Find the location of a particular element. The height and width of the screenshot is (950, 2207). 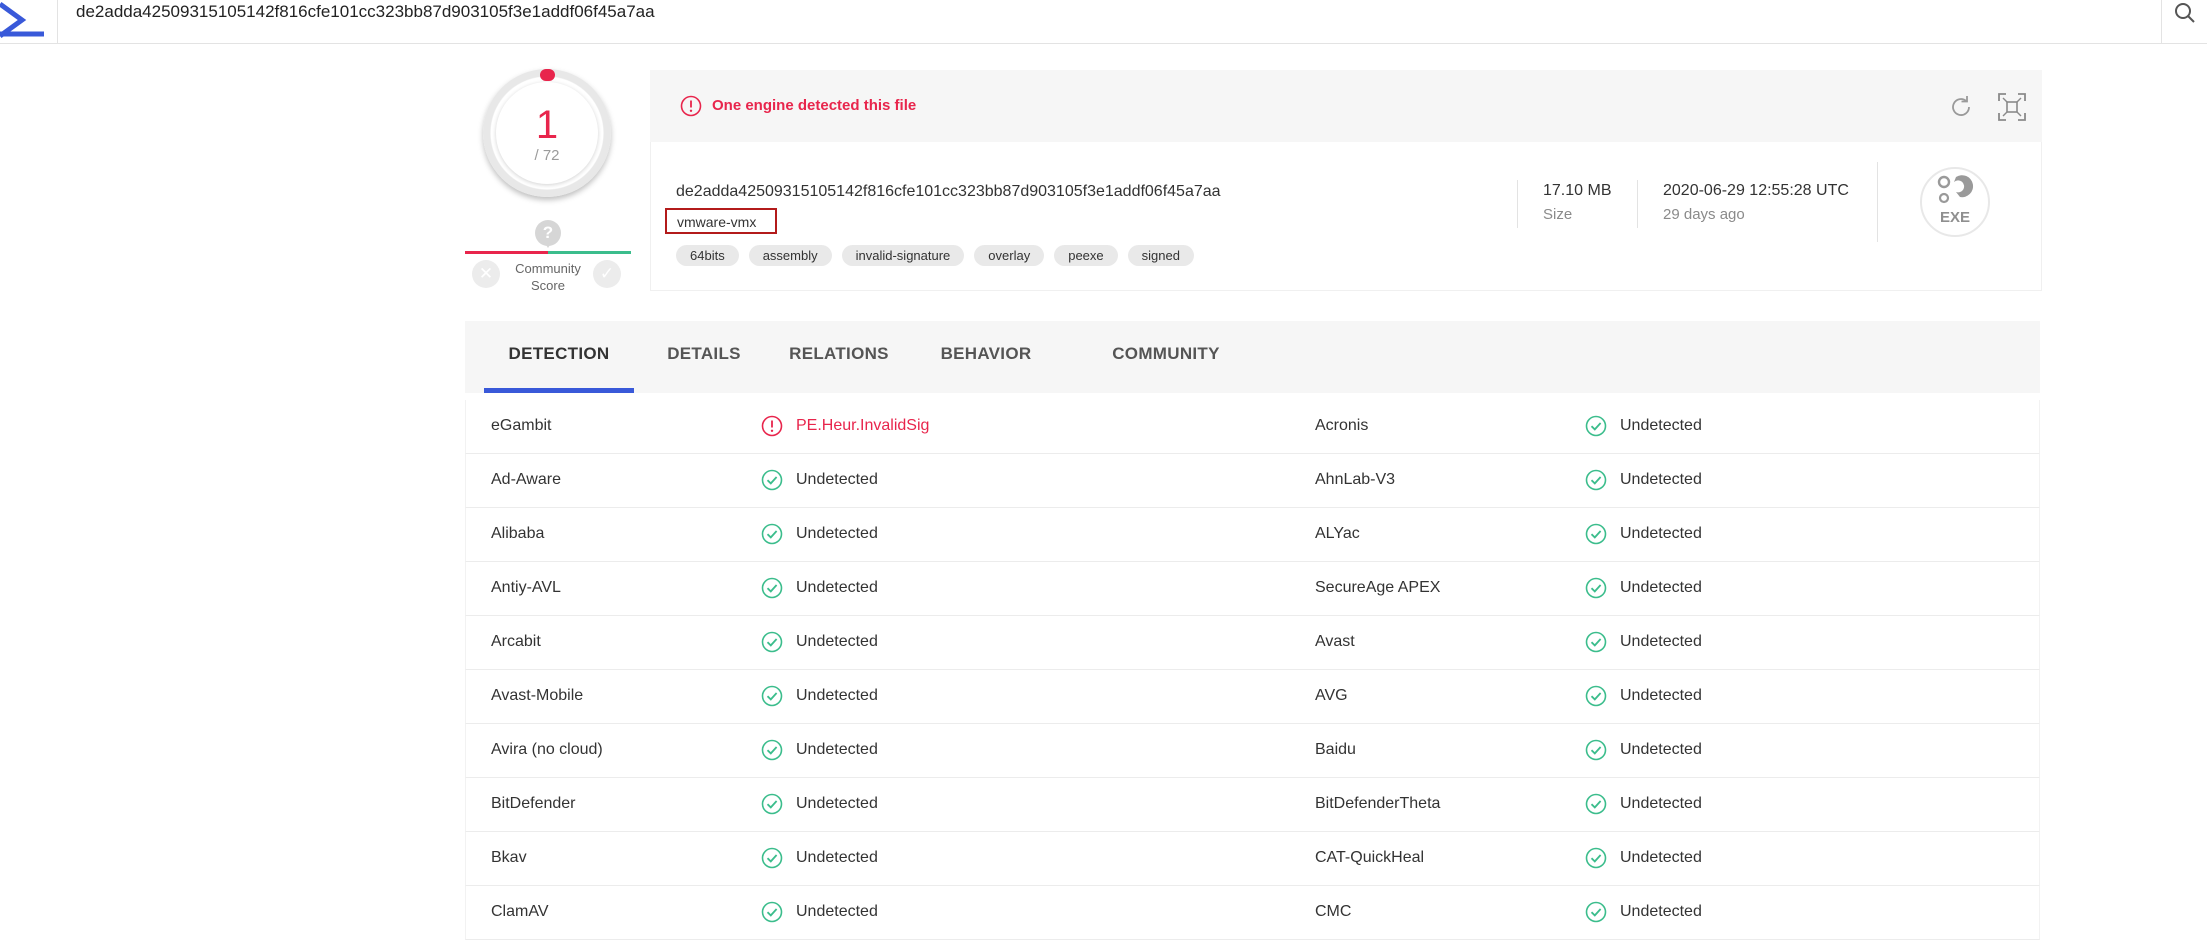

detection-summary-header: One engine detected this file is located at coordinates (1346, 106).